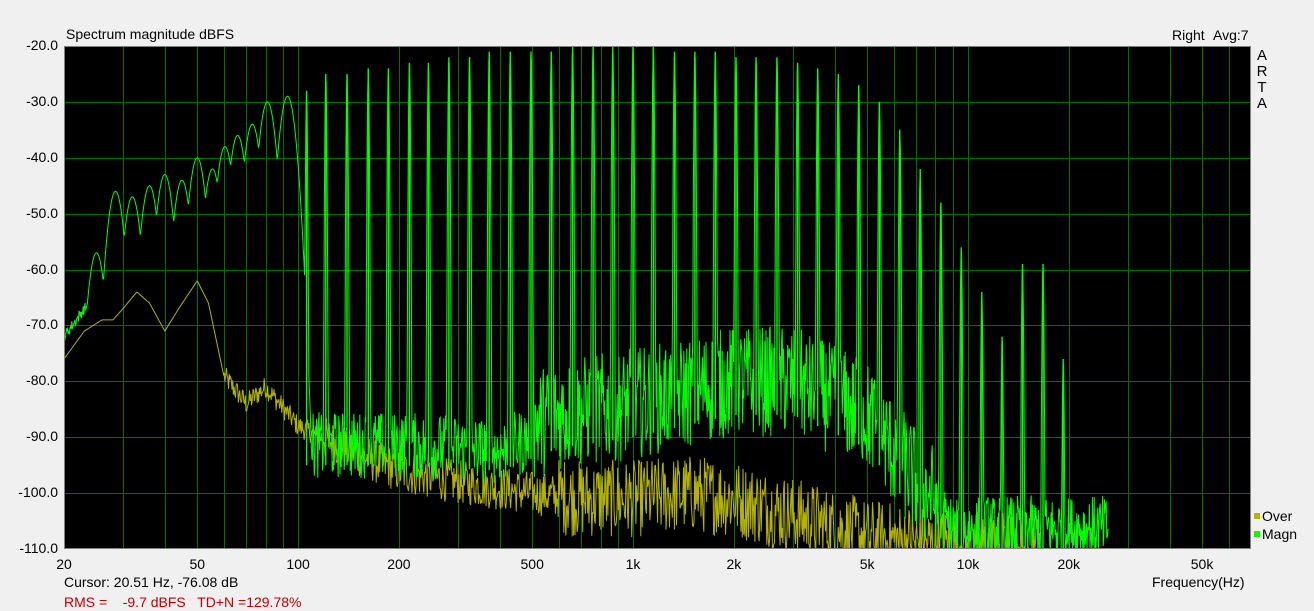 Image resolution: width=1314 pixels, height=611 pixels. I want to click on y-tick-label: -90.0, so click(42, 436).